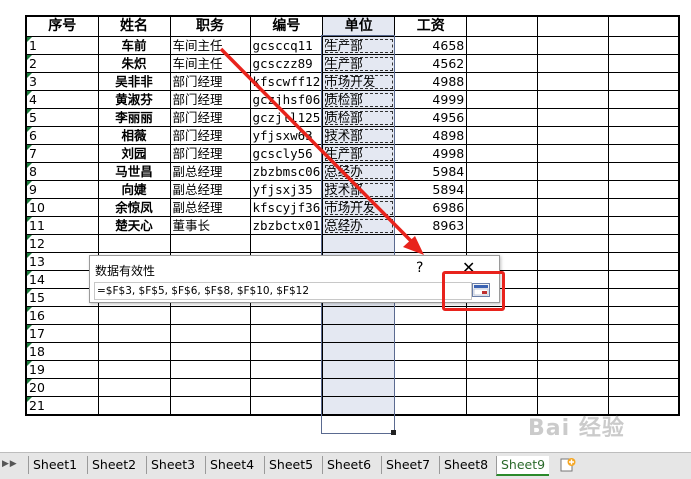 The height and width of the screenshot is (479, 691). Describe the element at coordinates (134, 81) in the screenshot. I see `cell: 吴非非` at that location.